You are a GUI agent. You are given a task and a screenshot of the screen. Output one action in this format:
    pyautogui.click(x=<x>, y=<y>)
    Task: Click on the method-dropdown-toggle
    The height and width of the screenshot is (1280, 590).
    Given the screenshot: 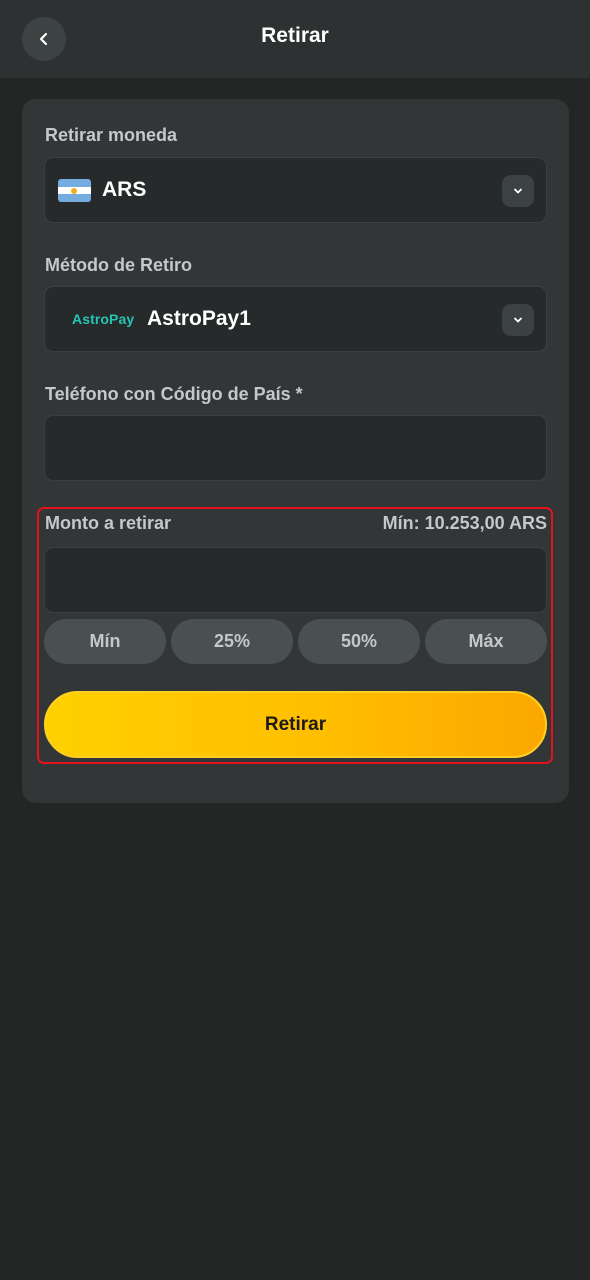 What is the action you would take?
    pyautogui.click(x=518, y=320)
    